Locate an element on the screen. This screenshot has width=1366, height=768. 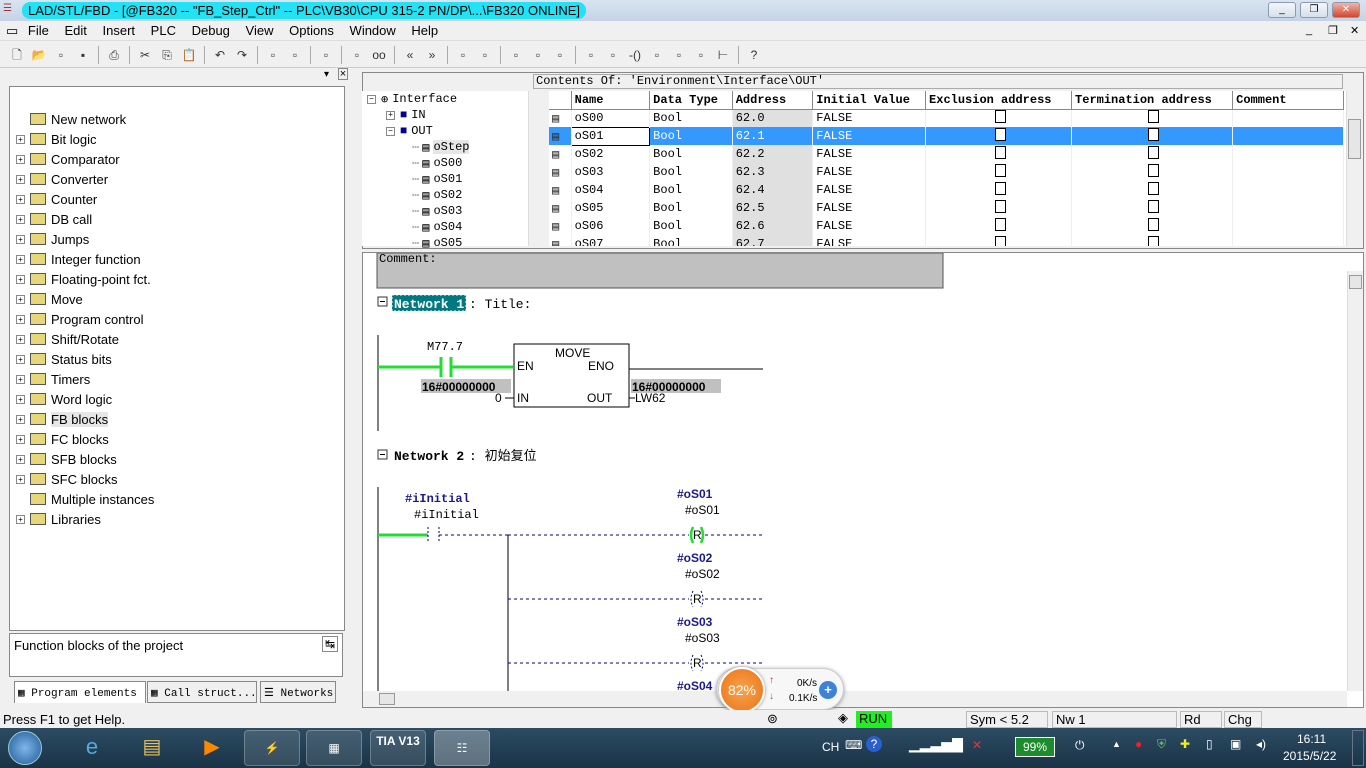
close-branch-arrow-icon: ▫ is located at coordinates (701, 55).